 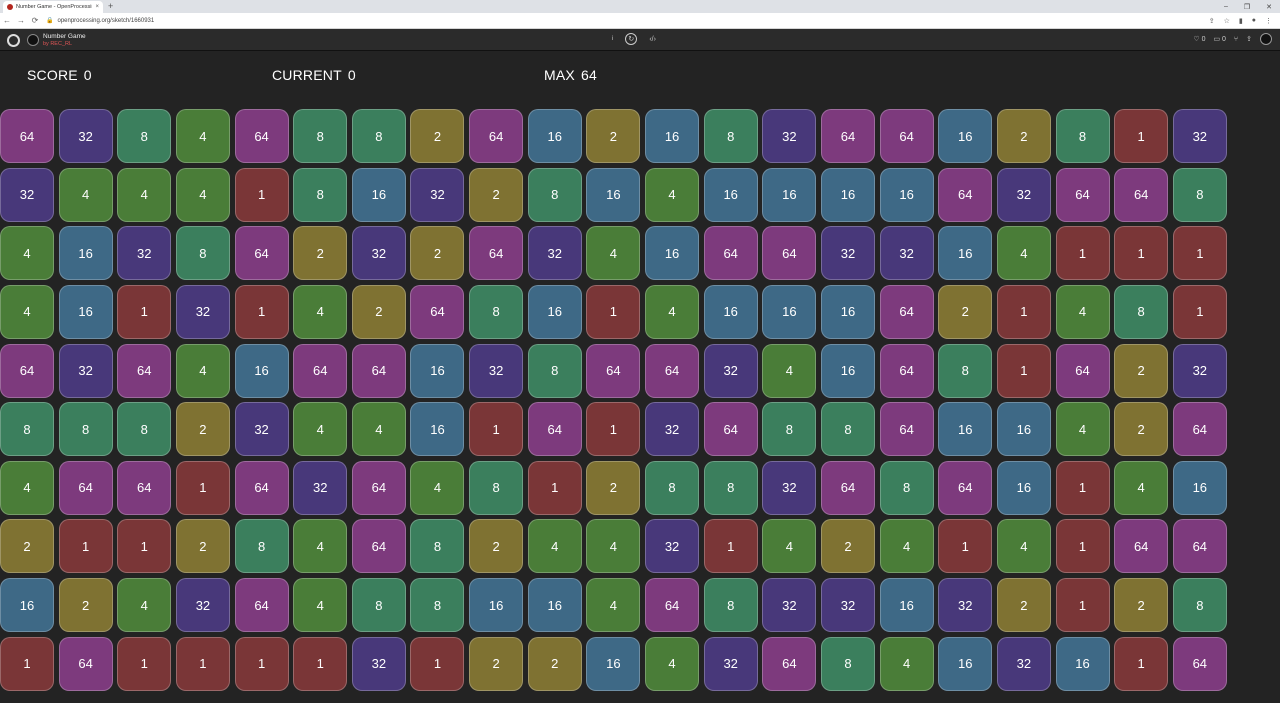 What do you see at coordinates (35, 20) in the screenshot?
I see `reload-icon: ⟳` at bounding box center [35, 20].